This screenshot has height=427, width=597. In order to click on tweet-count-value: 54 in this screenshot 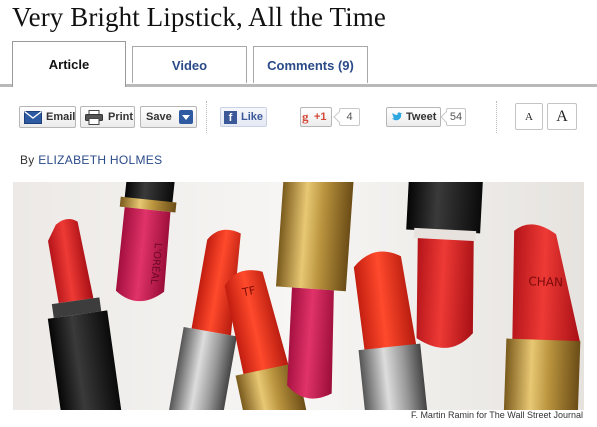, I will do `click(456, 117)`.